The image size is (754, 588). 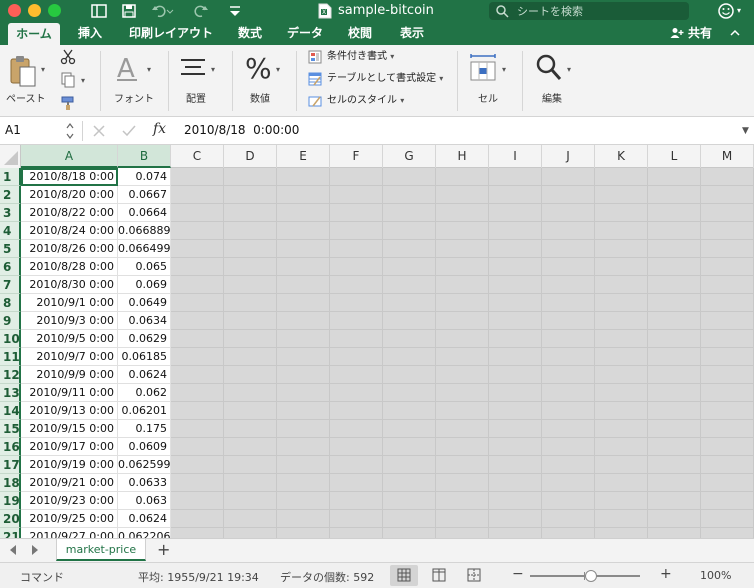 What do you see at coordinates (99, 11) in the screenshot?
I see `sidebar-toggle-icon` at bounding box center [99, 11].